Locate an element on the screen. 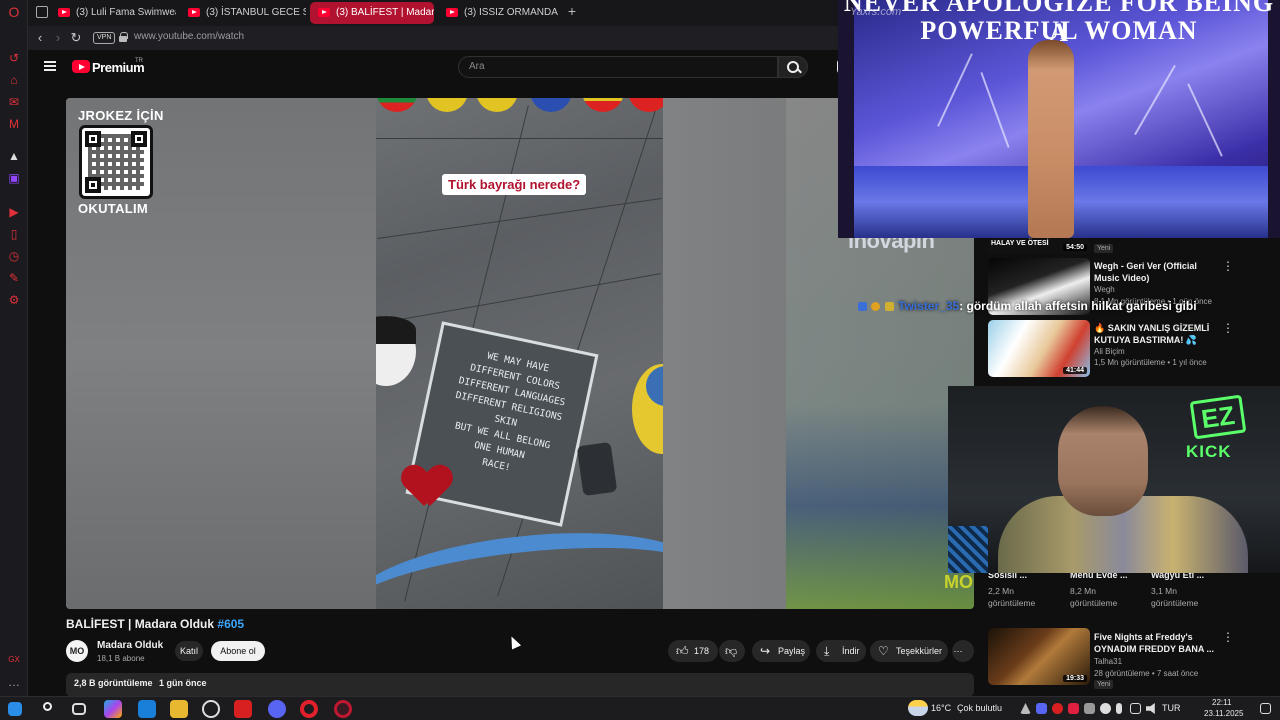  suggestion-channel: Talha31 is located at coordinates (1108, 661).